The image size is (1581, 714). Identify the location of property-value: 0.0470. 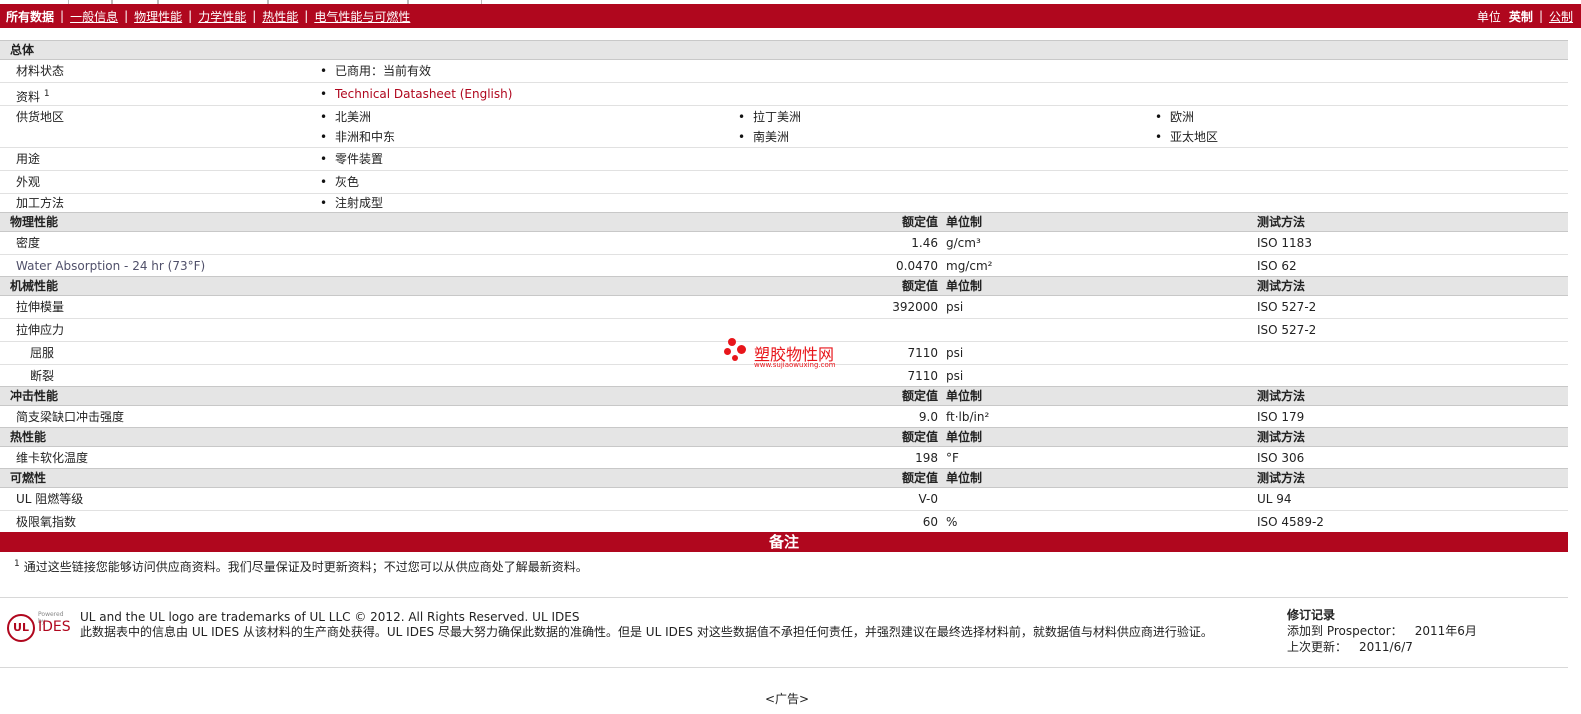
(917, 266).